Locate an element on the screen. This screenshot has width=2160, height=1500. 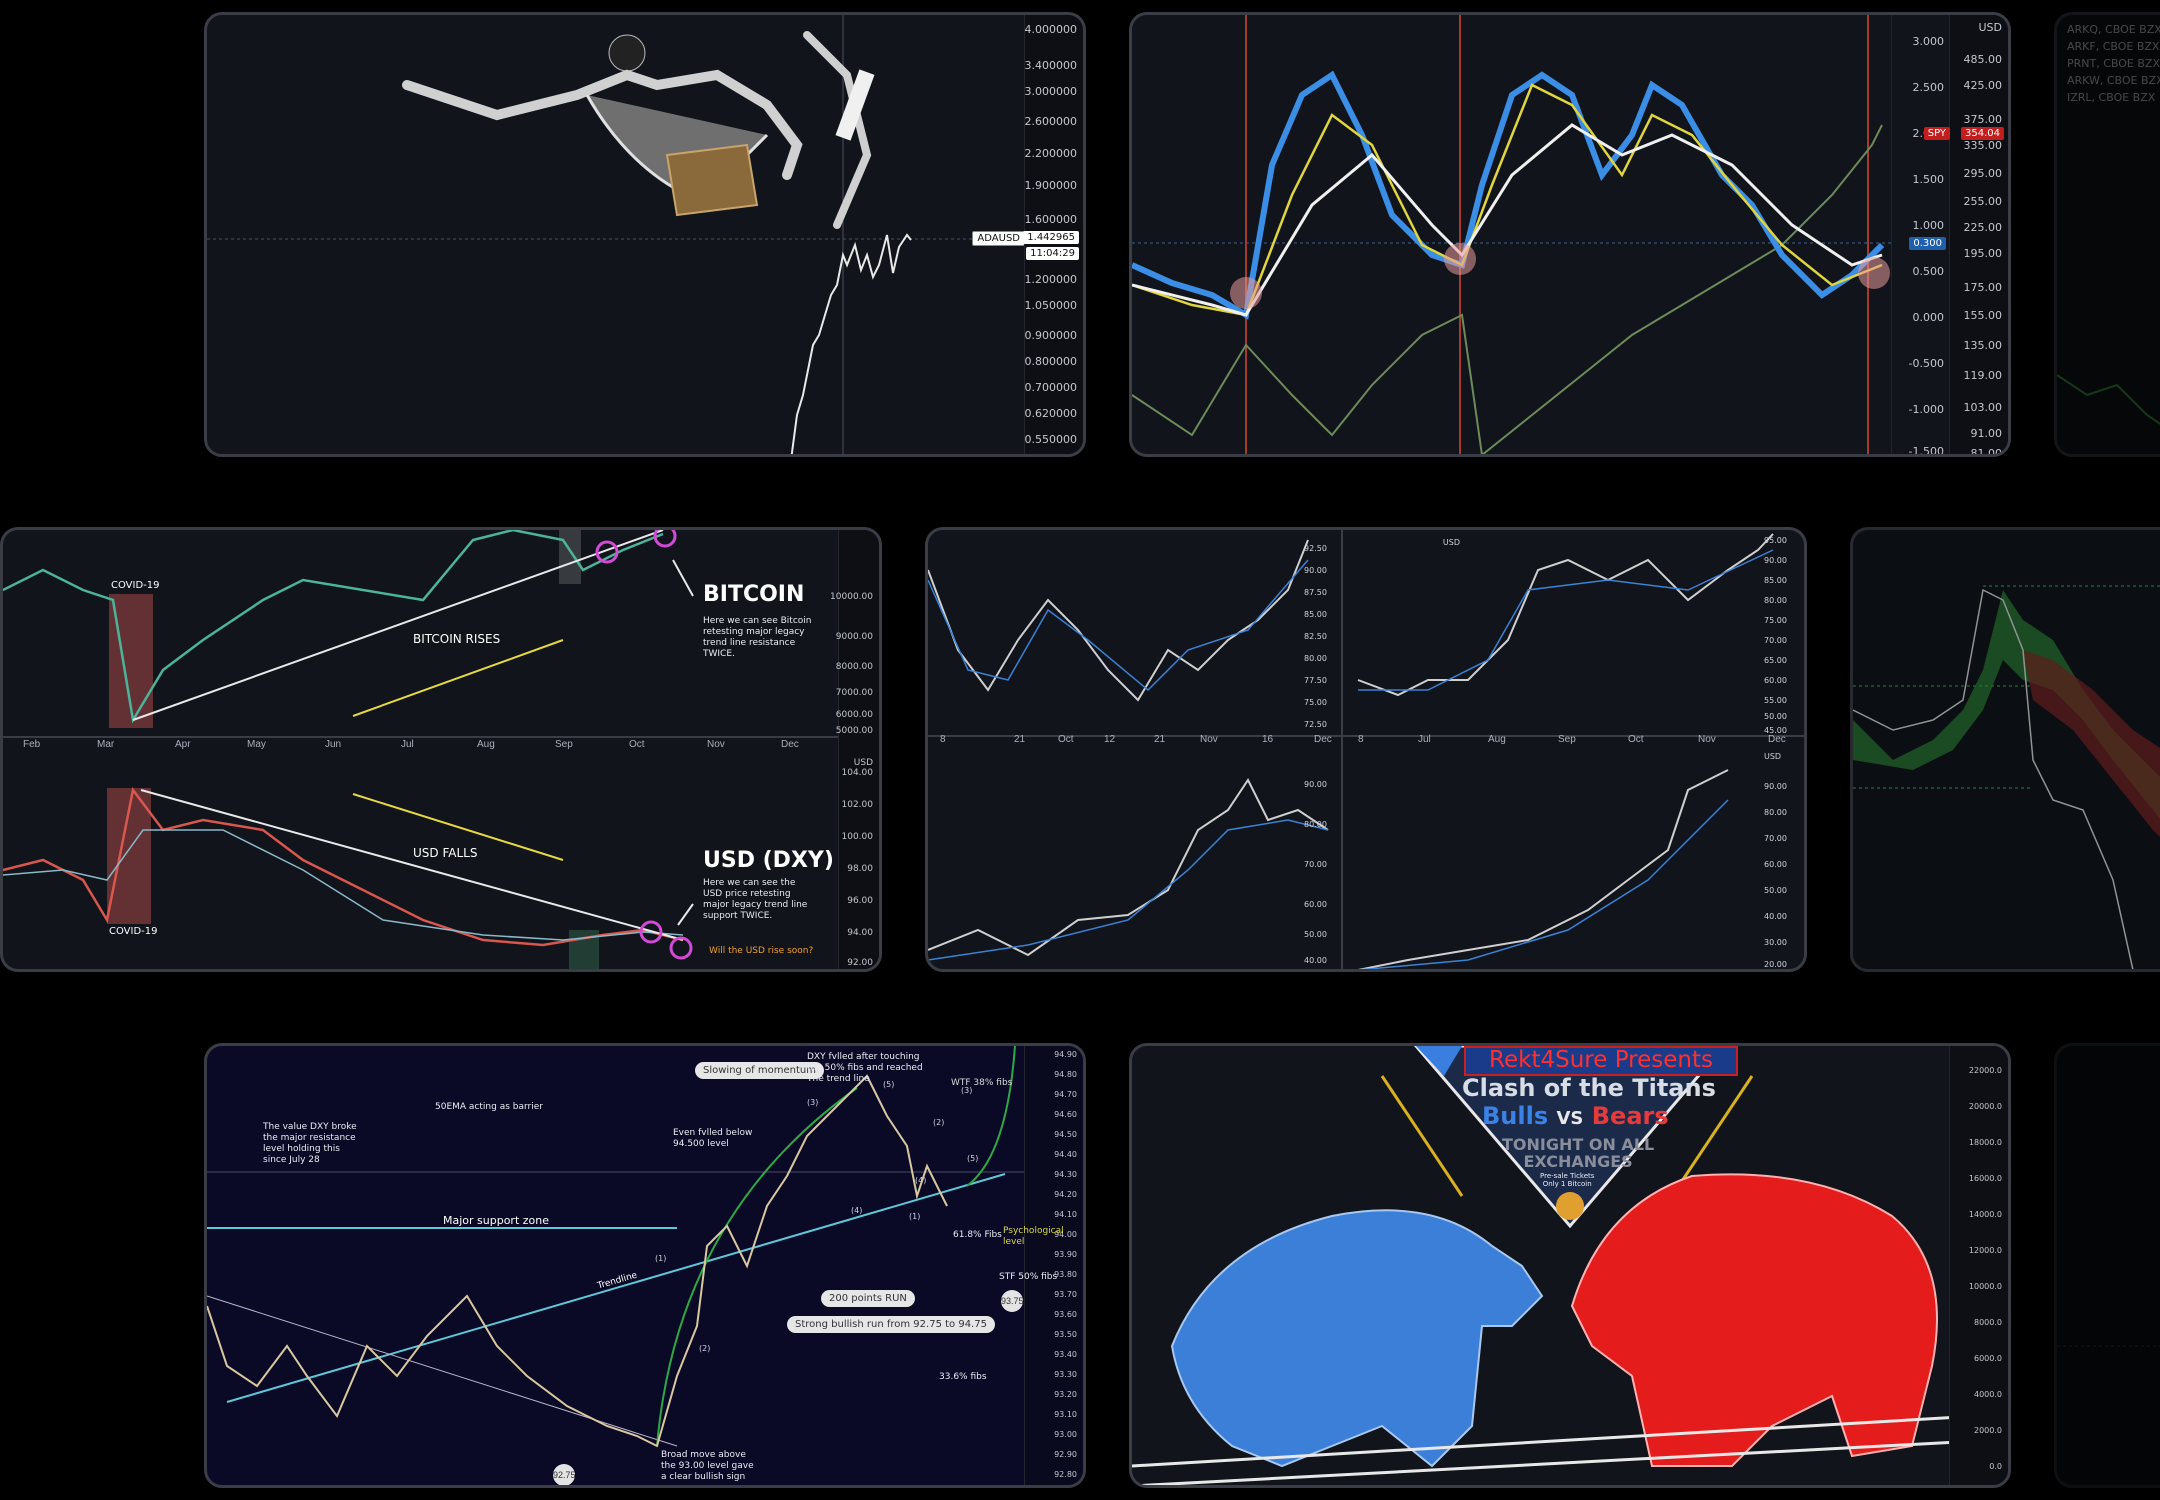
spy-symbol-tag: SPY is located at coordinates (1936, 133).